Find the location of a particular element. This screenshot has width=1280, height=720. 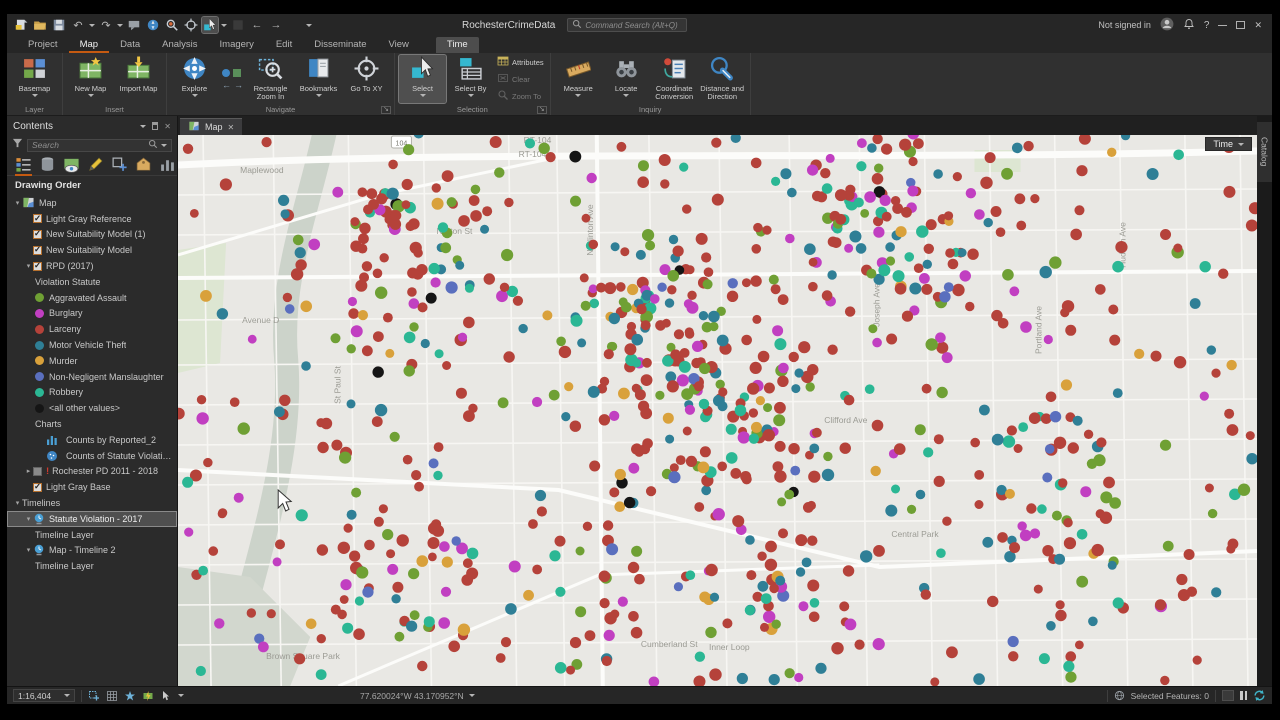

previous-extent-icon: ← is located at coordinates (226, 85).